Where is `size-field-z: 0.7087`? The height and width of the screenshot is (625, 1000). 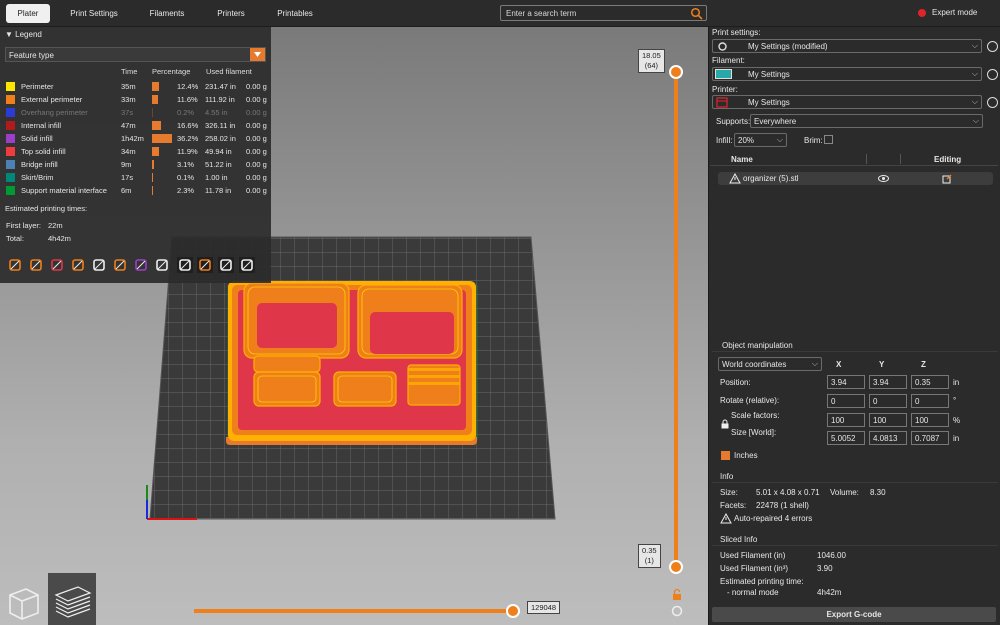 size-field-z: 0.7087 is located at coordinates (930, 438).